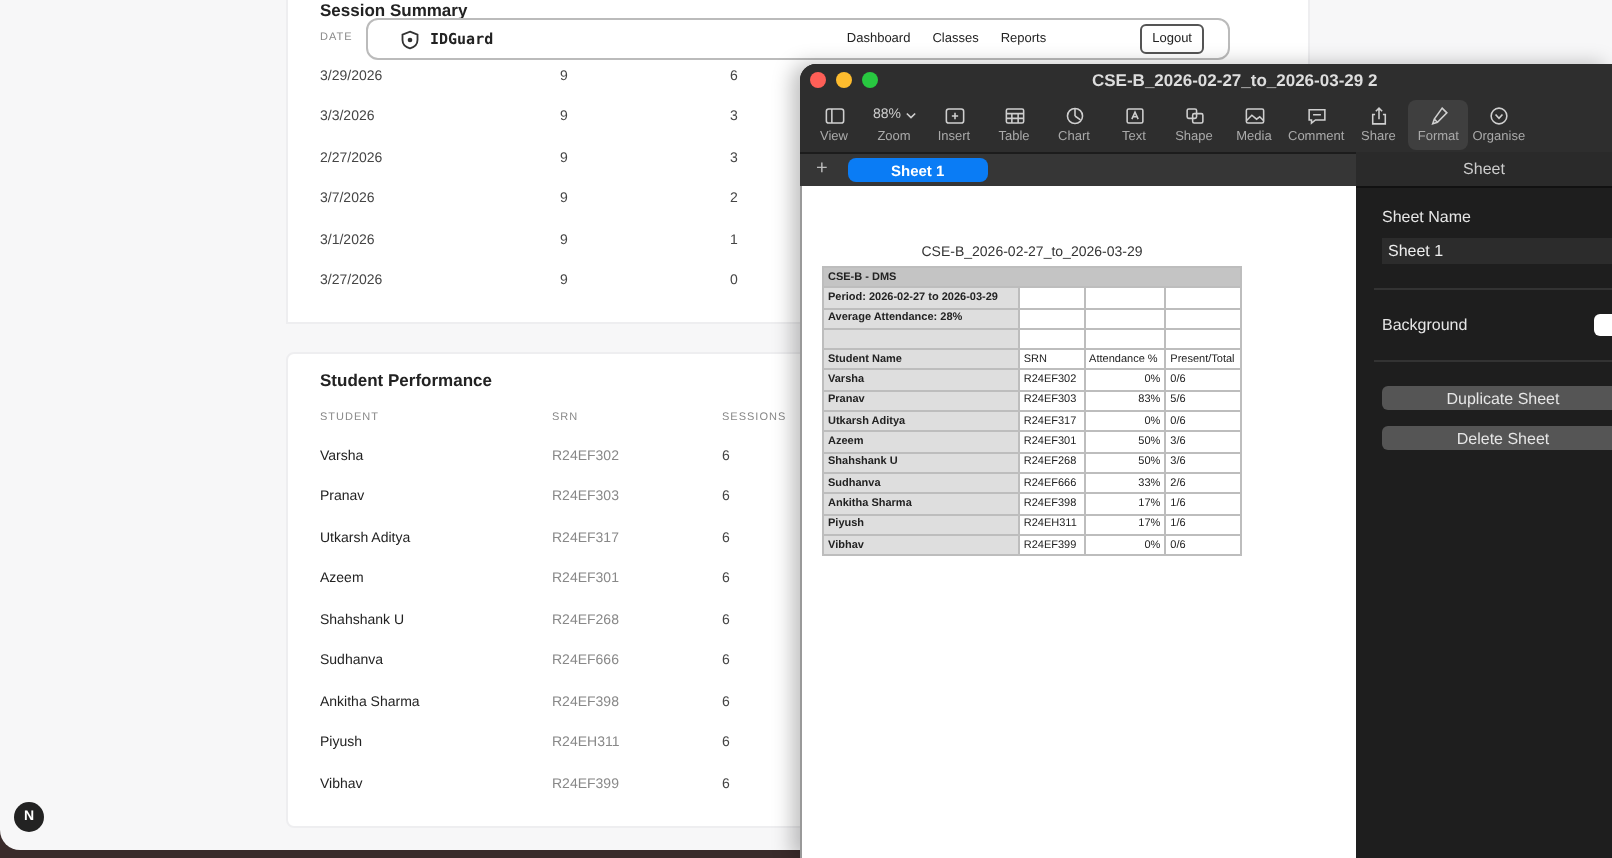 The width and height of the screenshot is (1612, 858). Describe the element at coordinates (1254, 115) in the screenshot. I see `picture-icon` at that location.